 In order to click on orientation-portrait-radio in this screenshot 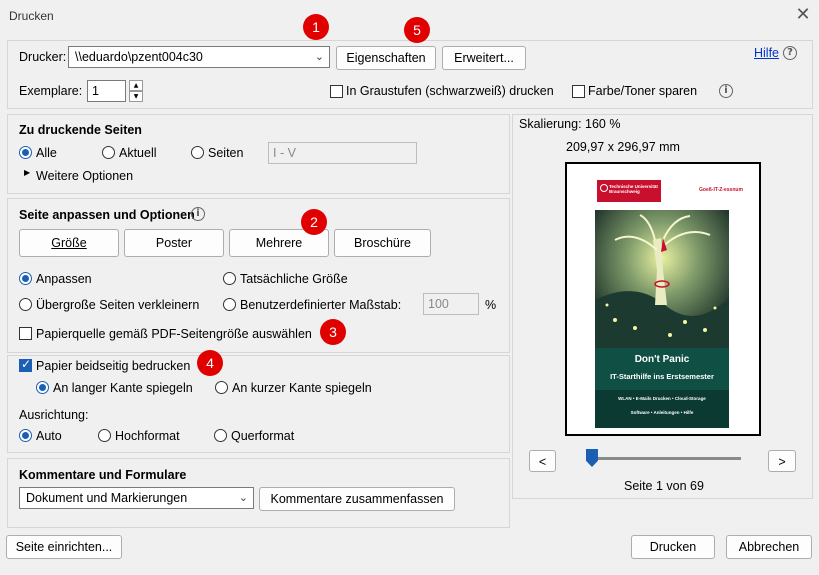, I will do `click(104, 435)`.